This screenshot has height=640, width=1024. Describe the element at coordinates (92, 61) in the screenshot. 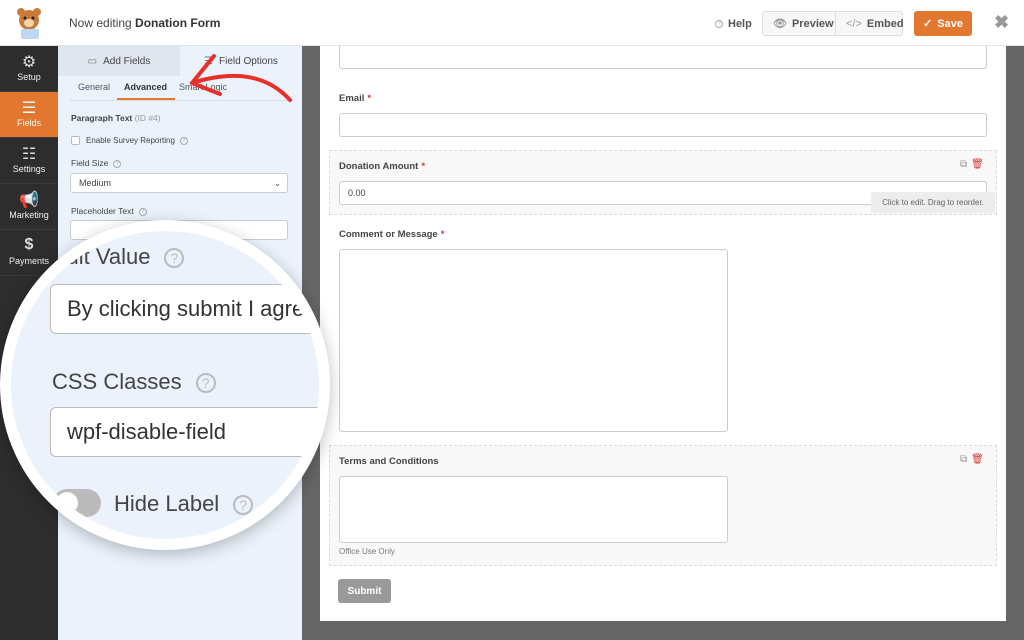

I see `table-icon: ▭` at that location.